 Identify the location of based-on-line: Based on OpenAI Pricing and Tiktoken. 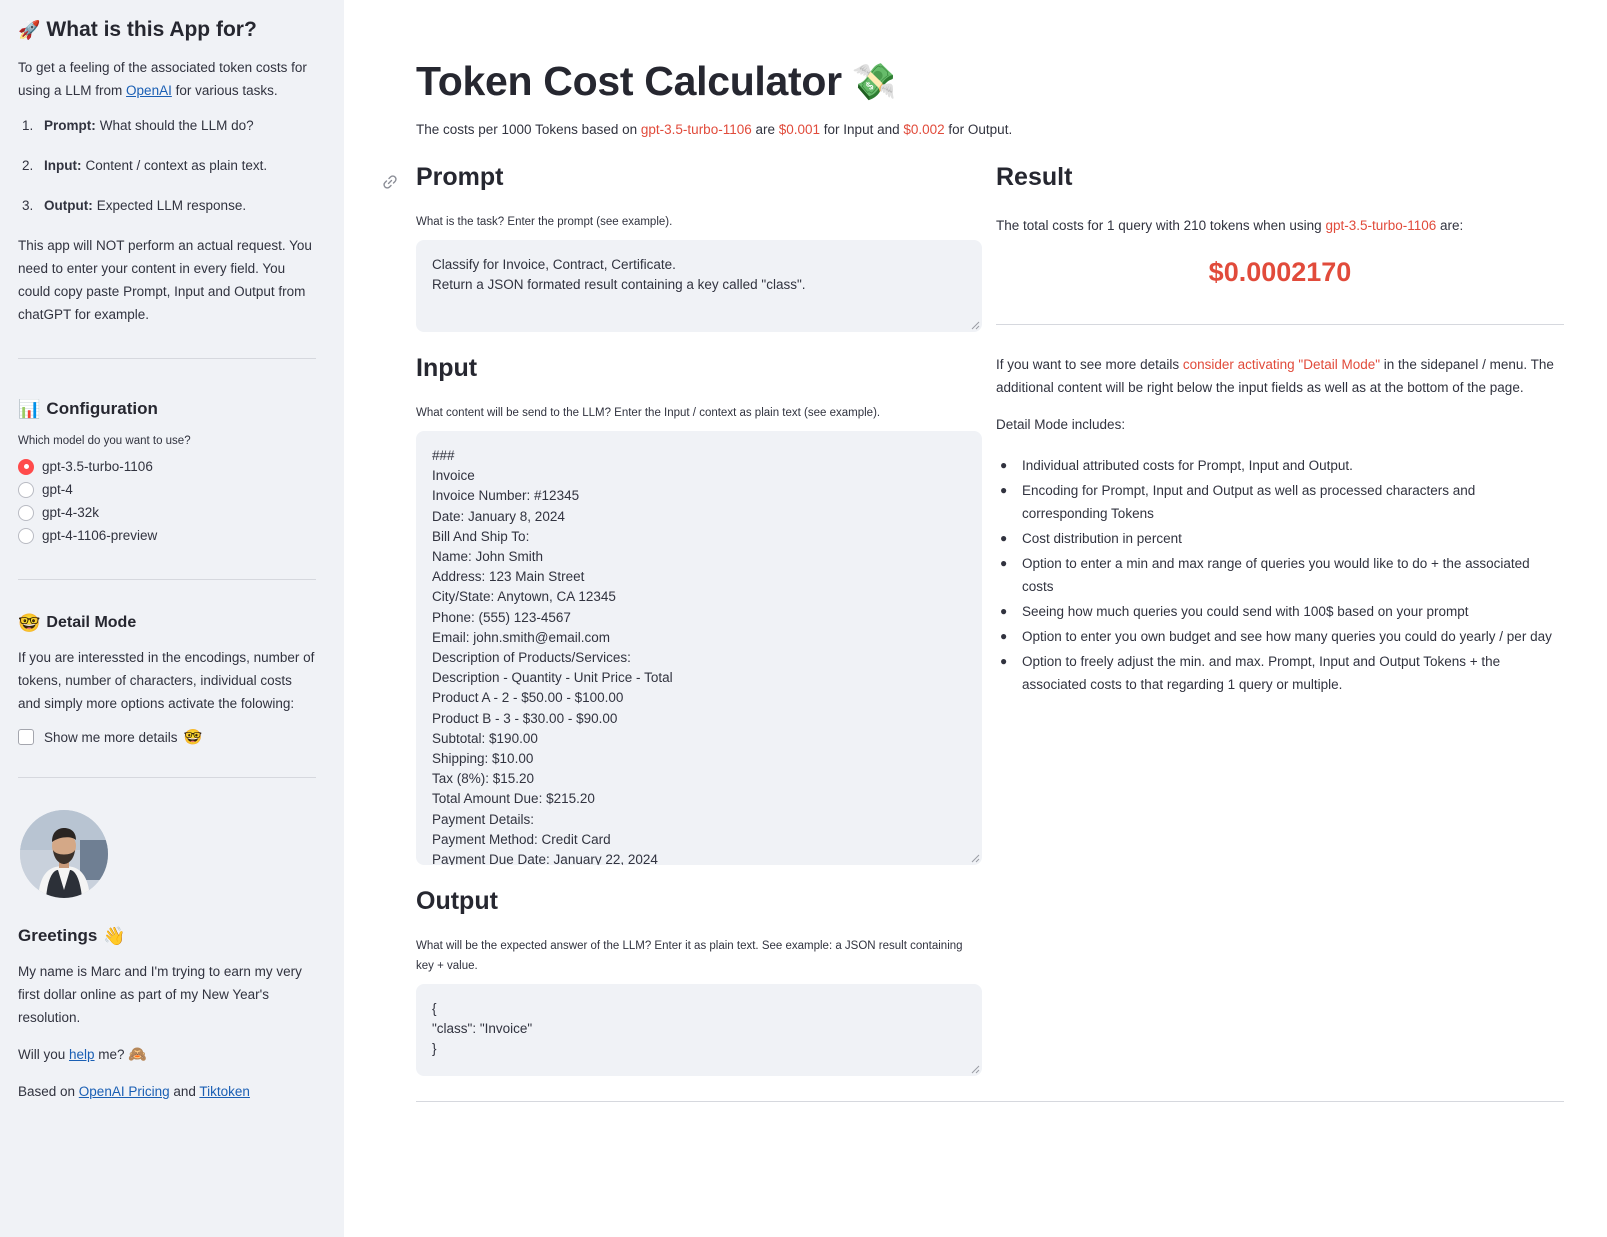
(167, 1091).